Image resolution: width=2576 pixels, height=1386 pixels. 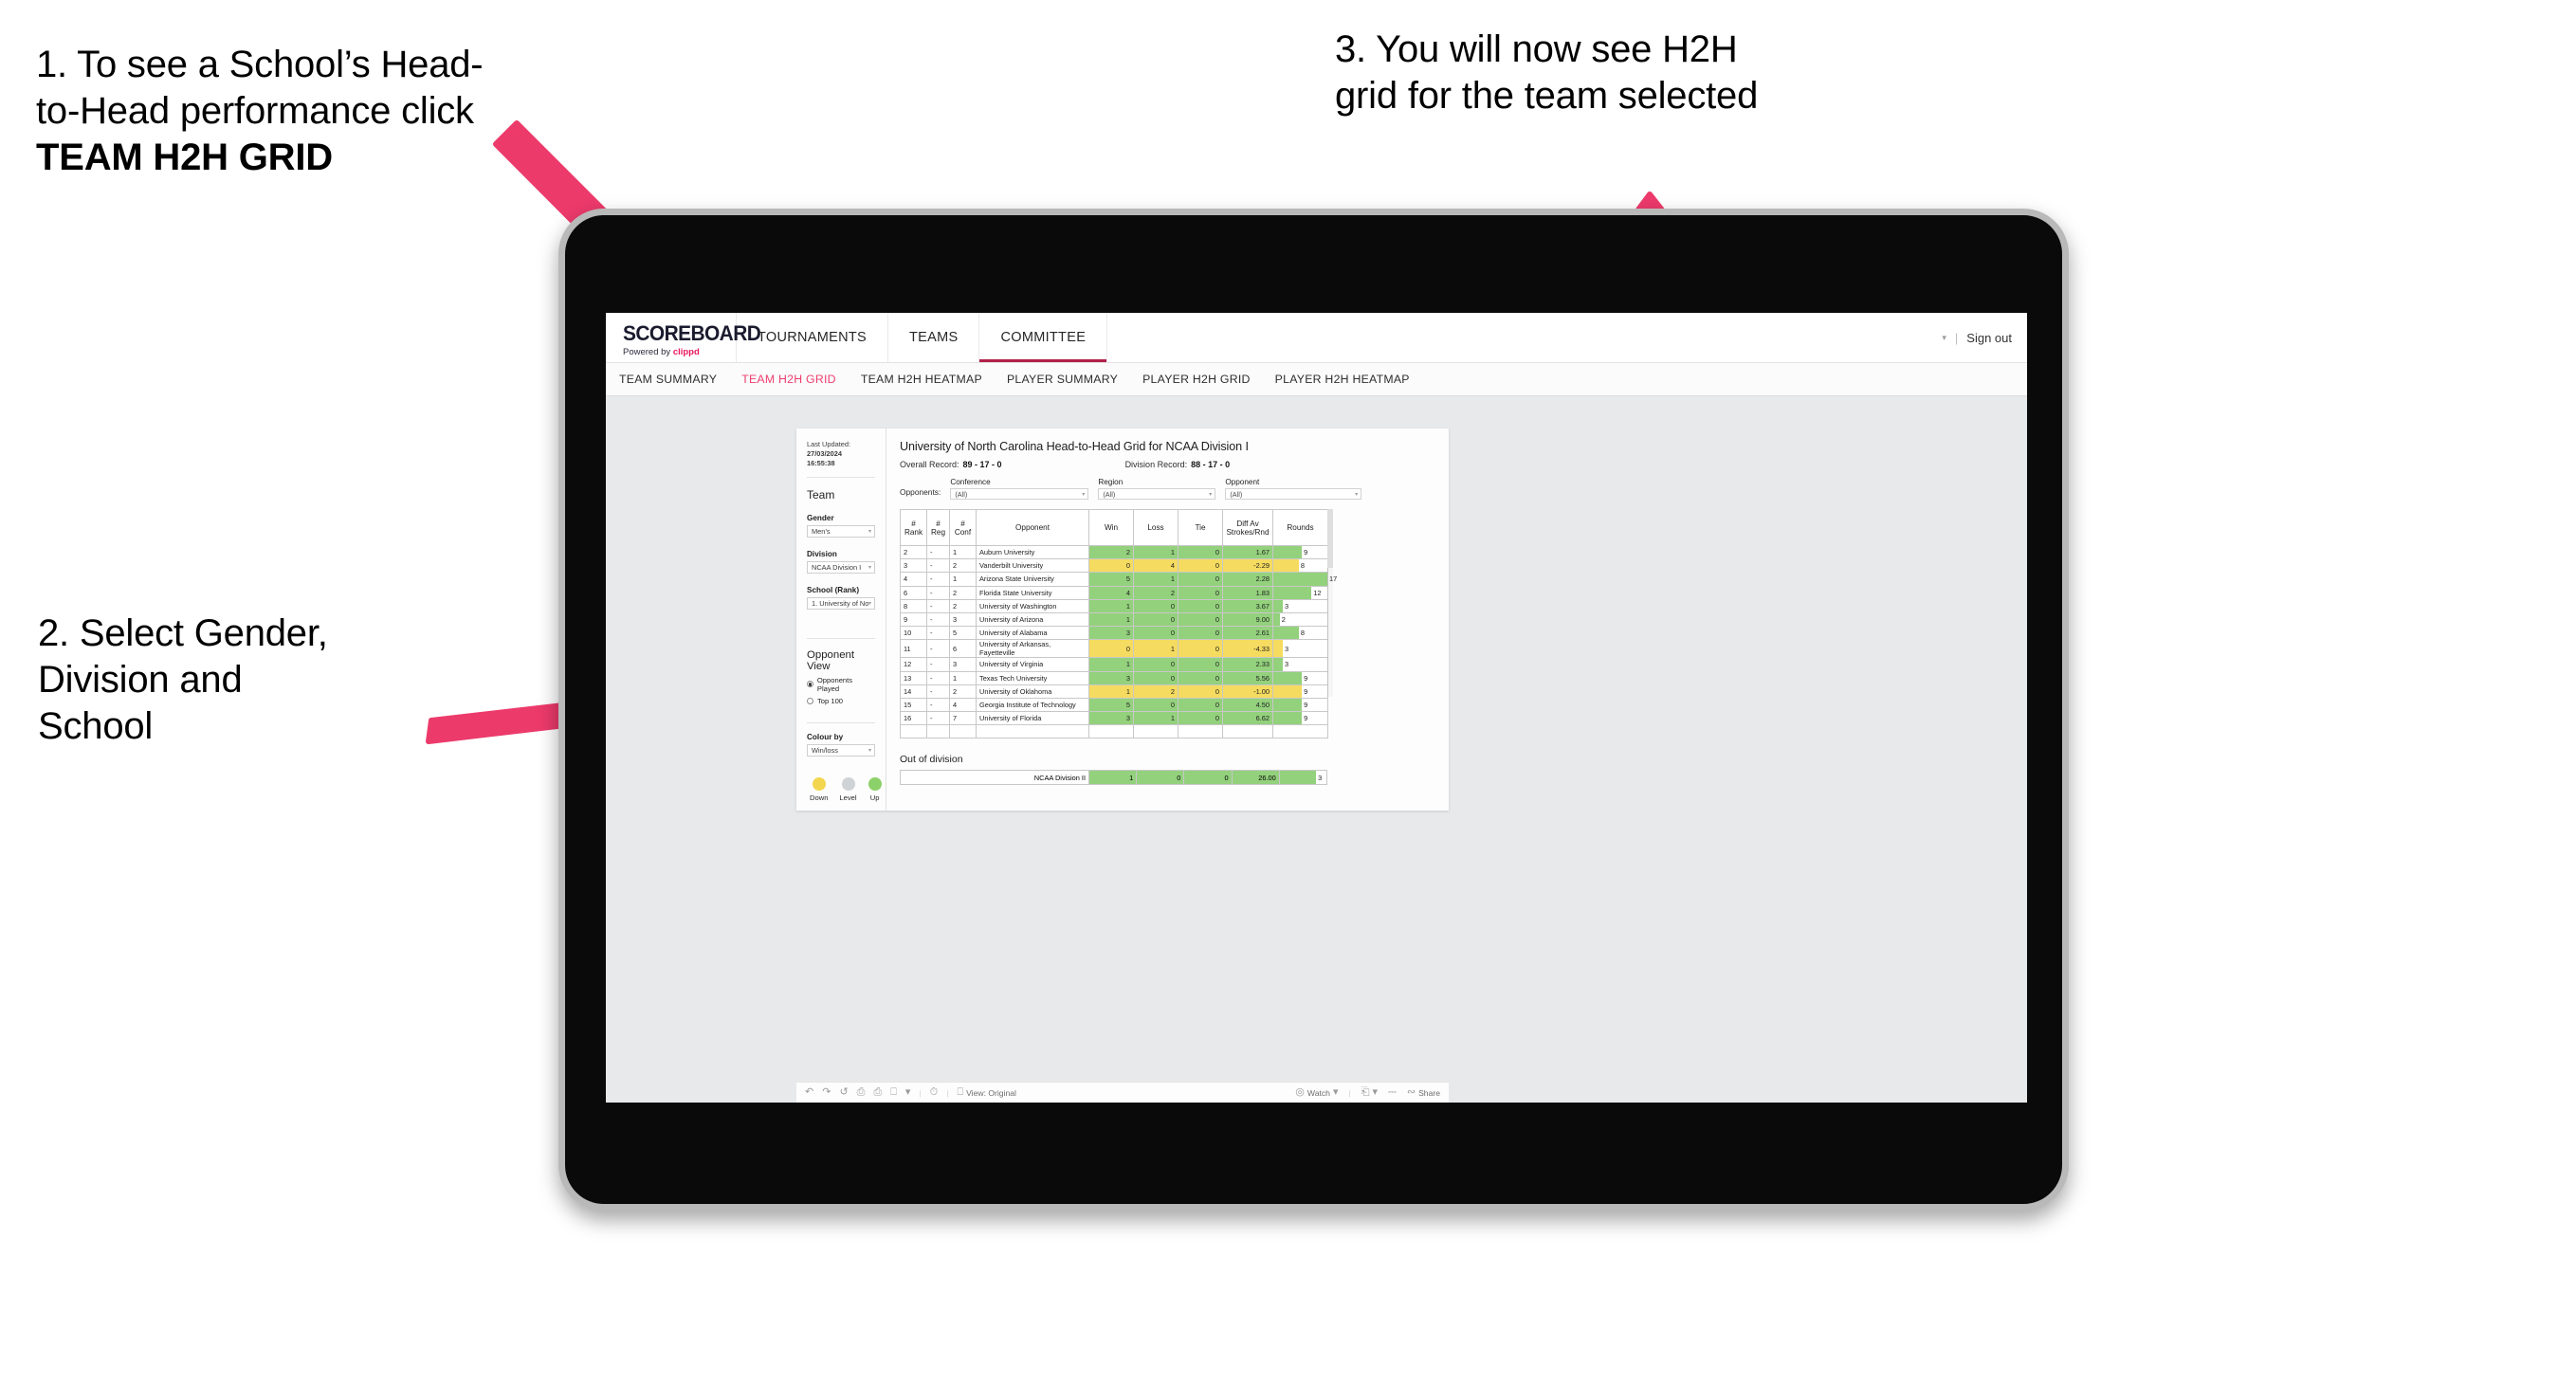 I want to click on tab-player-h2h-heatmap: PLAYER H2H HEATMAP, so click(x=1342, y=380).